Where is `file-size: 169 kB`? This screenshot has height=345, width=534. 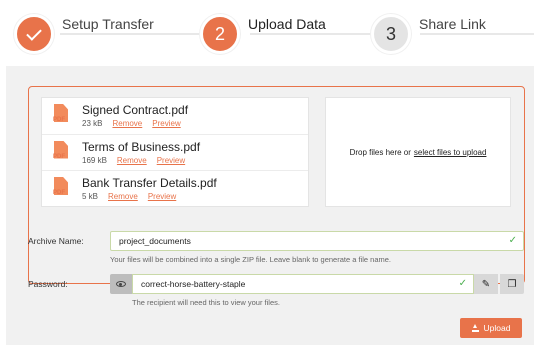
file-size: 169 kB is located at coordinates (94, 160).